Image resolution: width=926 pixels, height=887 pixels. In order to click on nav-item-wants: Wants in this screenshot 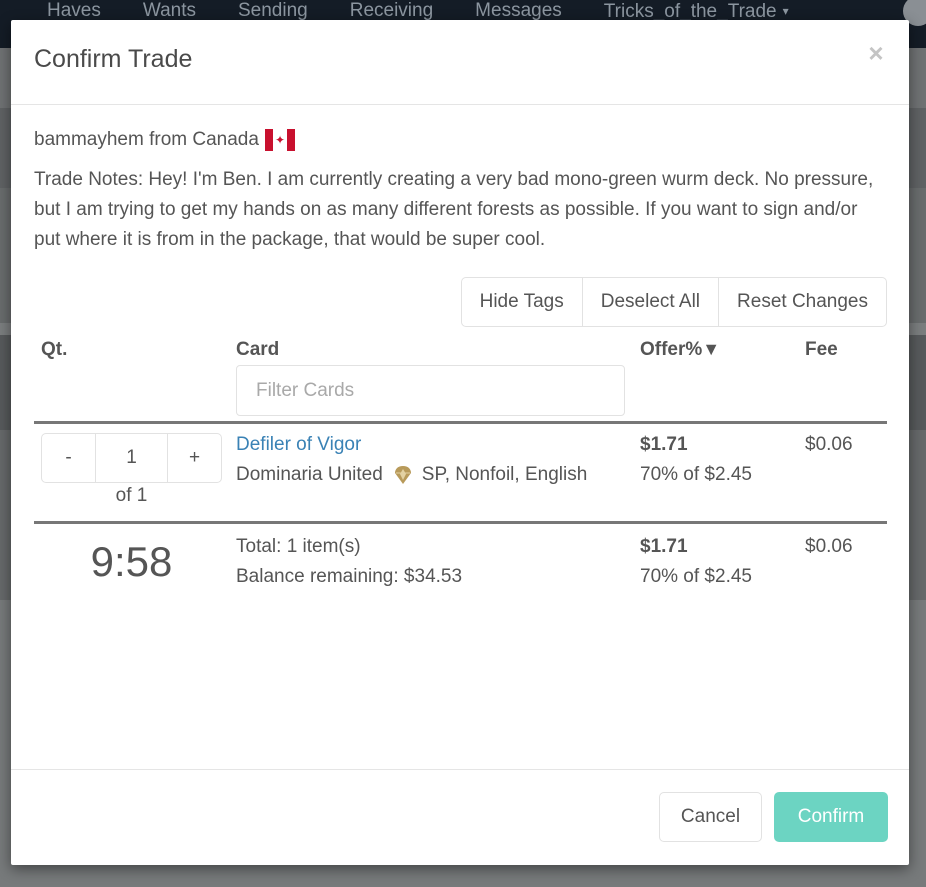, I will do `click(169, 10)`.